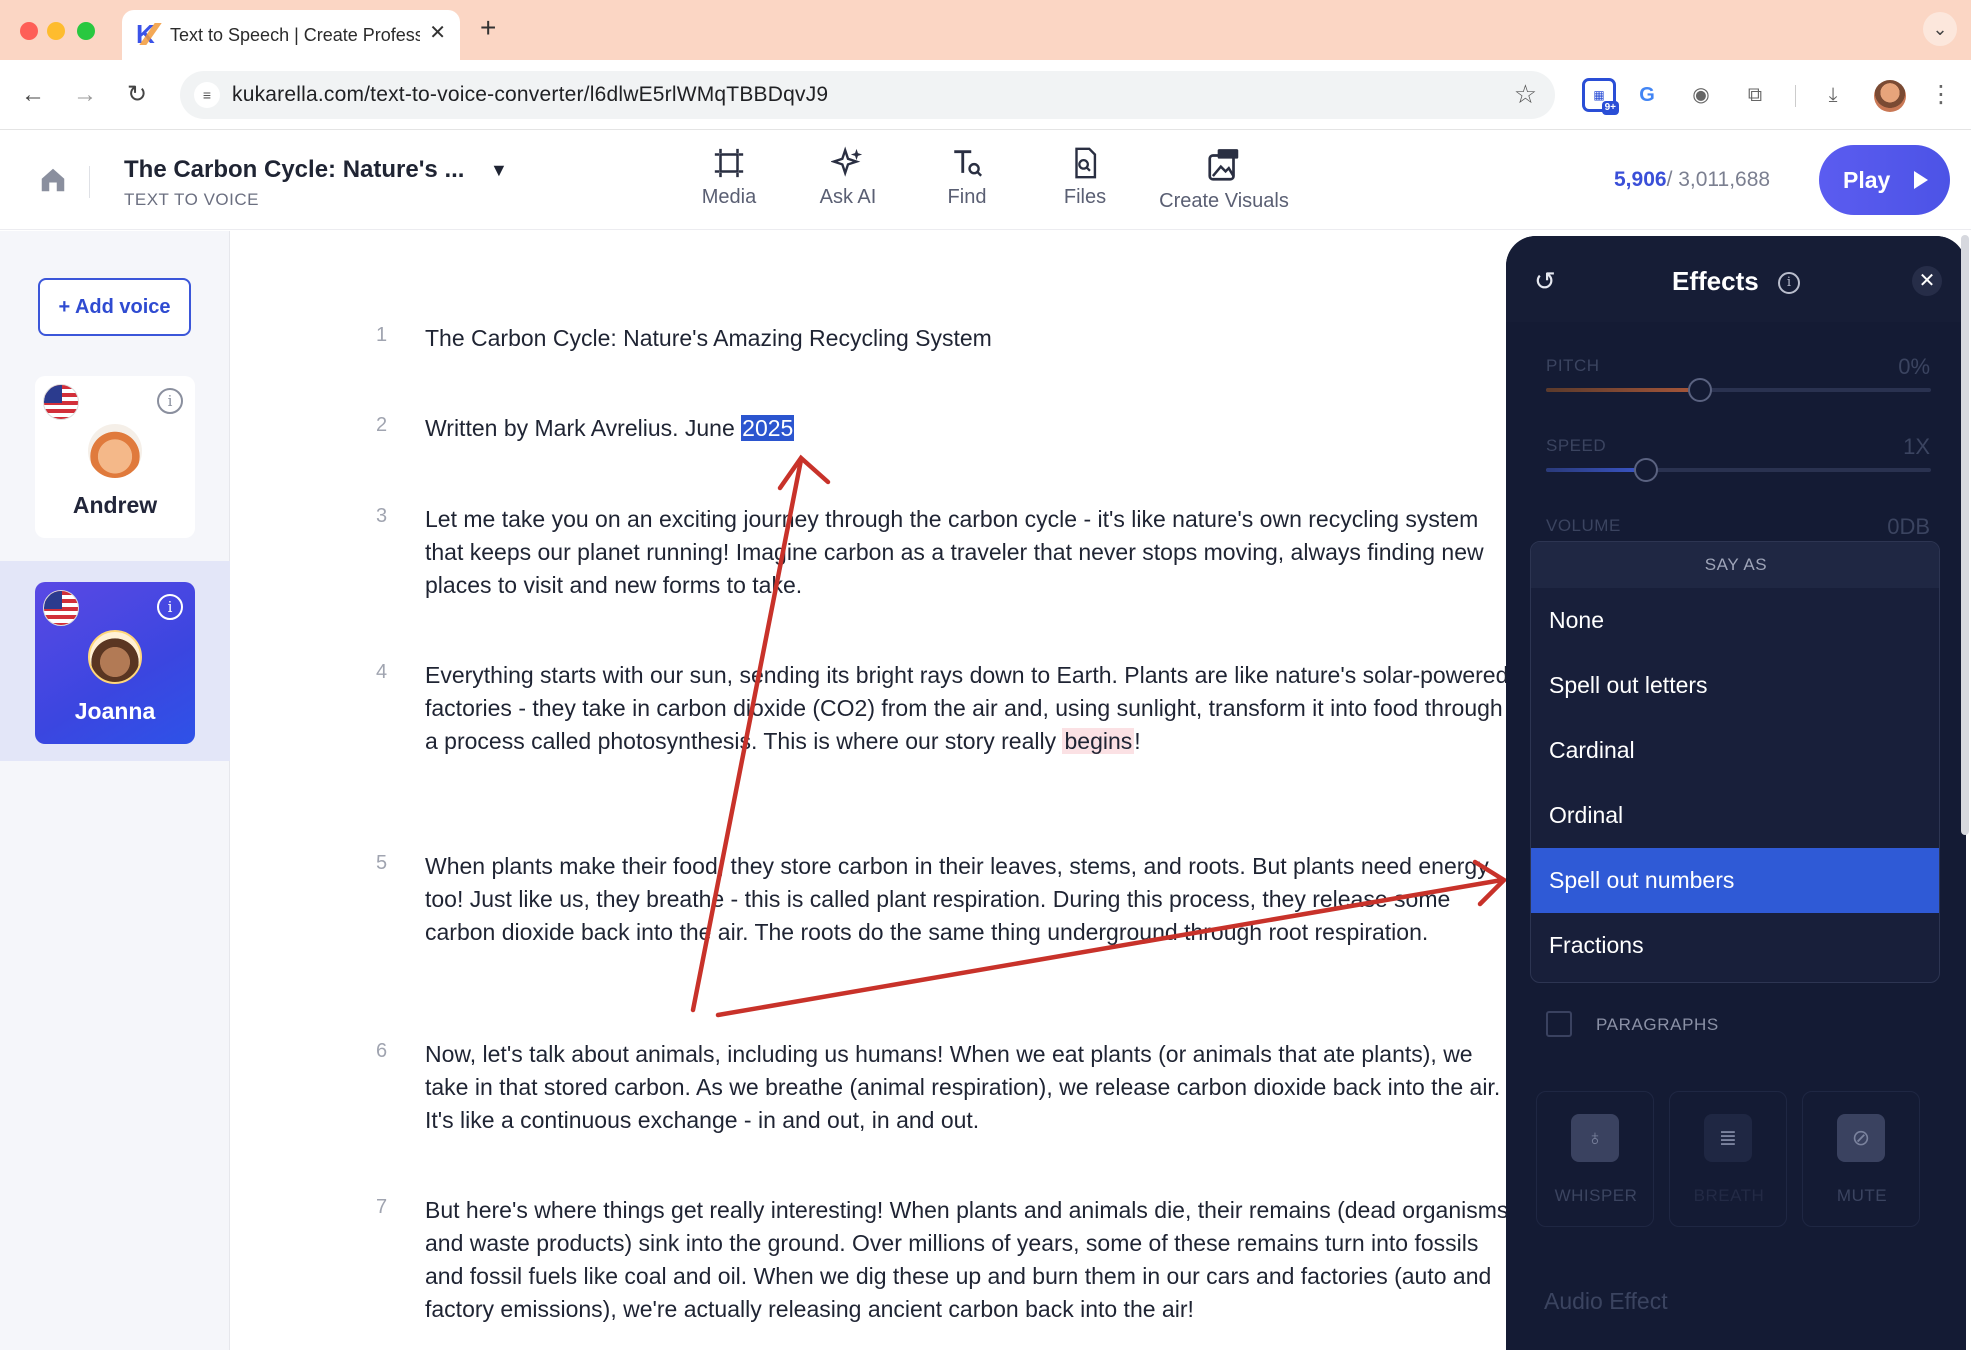 The image size is (1971, 1350). What do you see at coordinates (1525, 94) in the screenshot?
I see `bookmark-star-icon: ☆` at bounding box center [1525, 94].